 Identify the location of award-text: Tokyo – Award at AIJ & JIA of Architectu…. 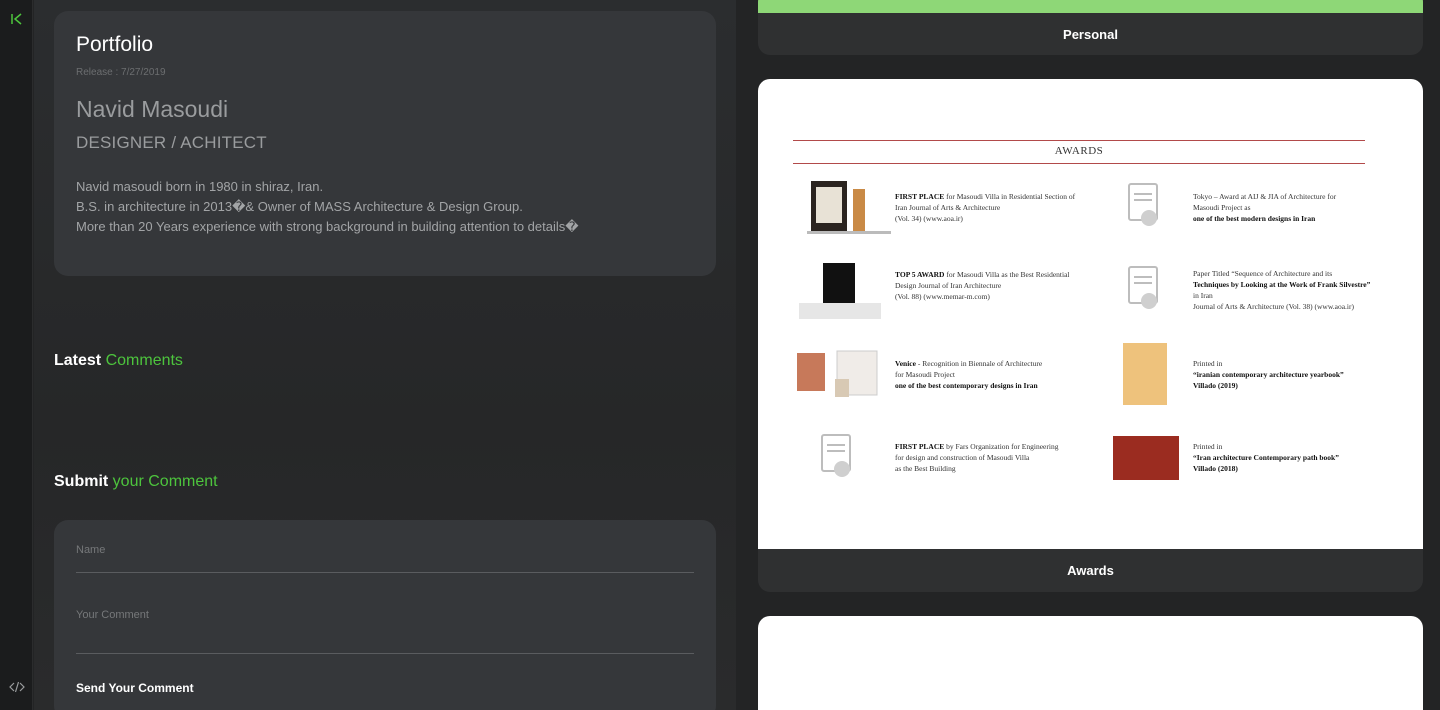
(1265, 196).